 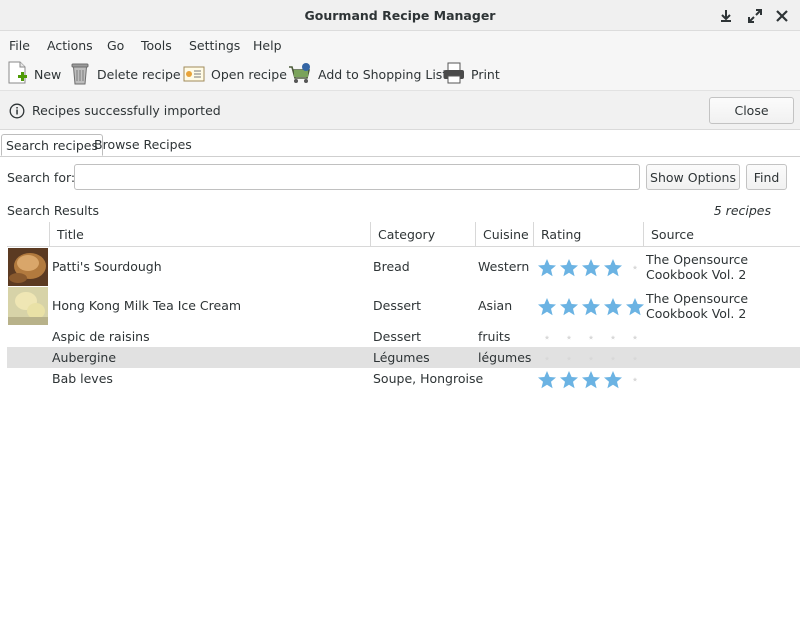 I want to click on recipe-cuisine: fruits, so click(x=494, y=336).